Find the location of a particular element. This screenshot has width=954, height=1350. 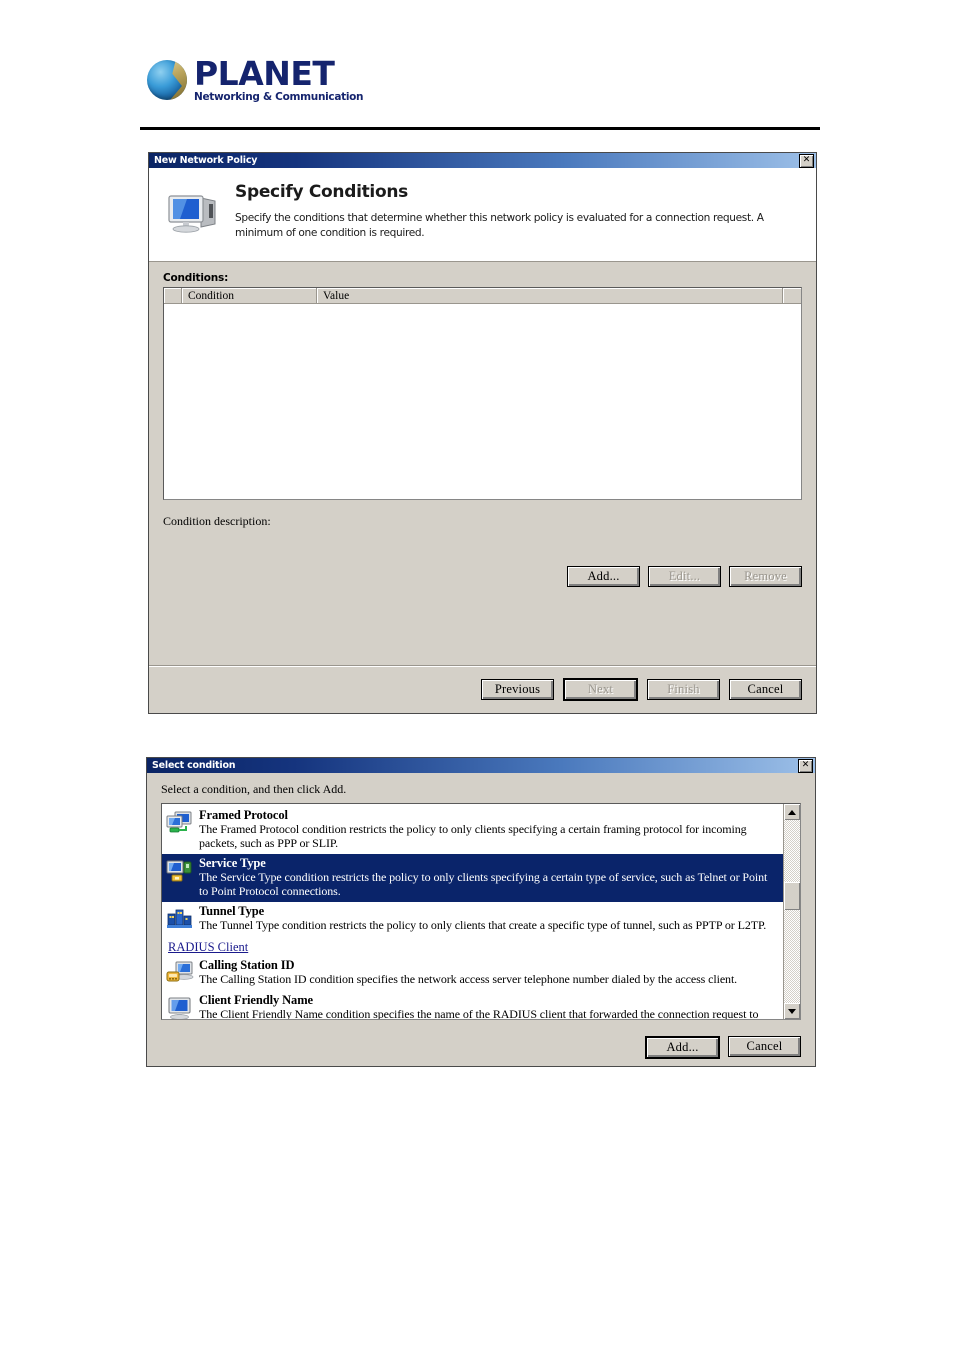

column-header-blank-left is located at coordinates (173, 295).